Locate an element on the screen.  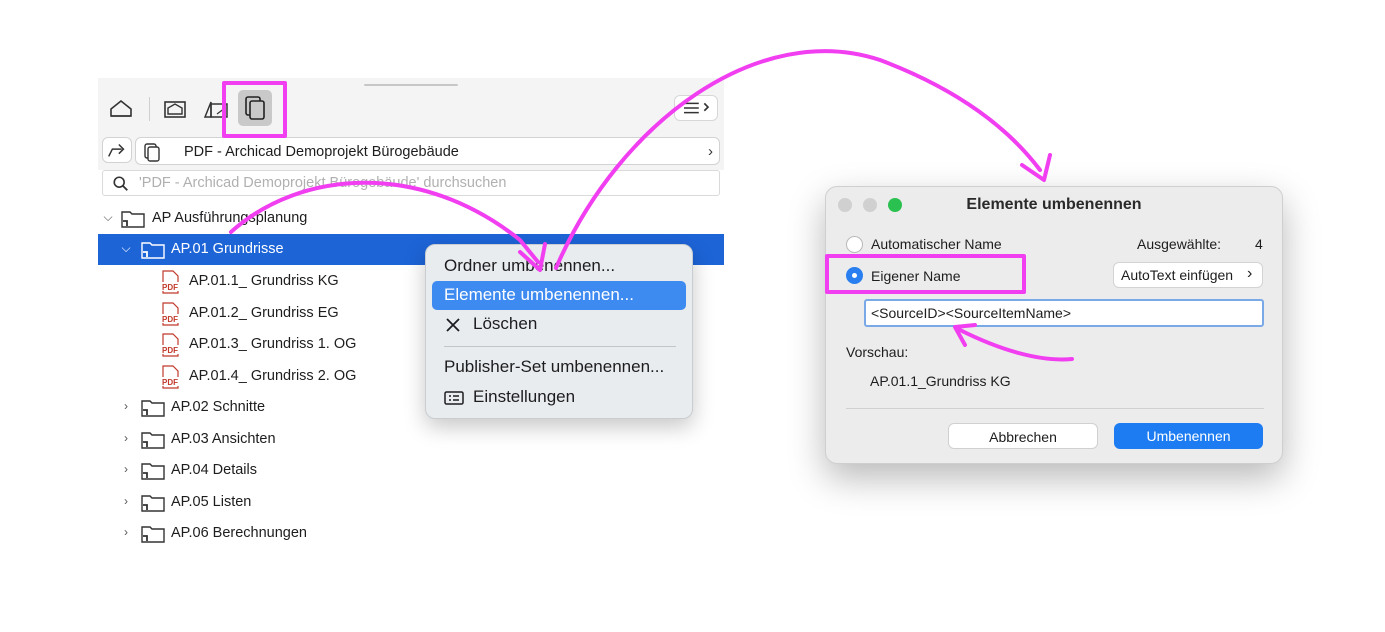
name-pattern-input: <SourceID><SourceItemName> is located at coordinates (1064, 313).